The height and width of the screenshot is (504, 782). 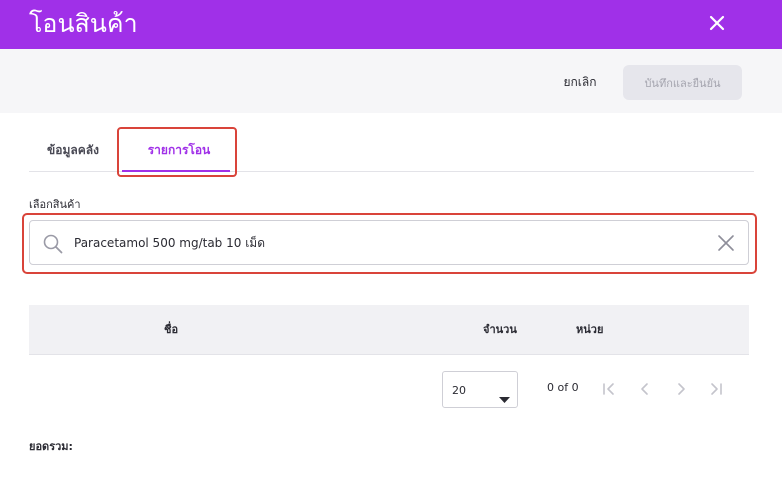 What do you see at coordinates (171, 330) in the screenshot?
I see `column-header-name: ชื่อ` at bounding box center [171, 330].